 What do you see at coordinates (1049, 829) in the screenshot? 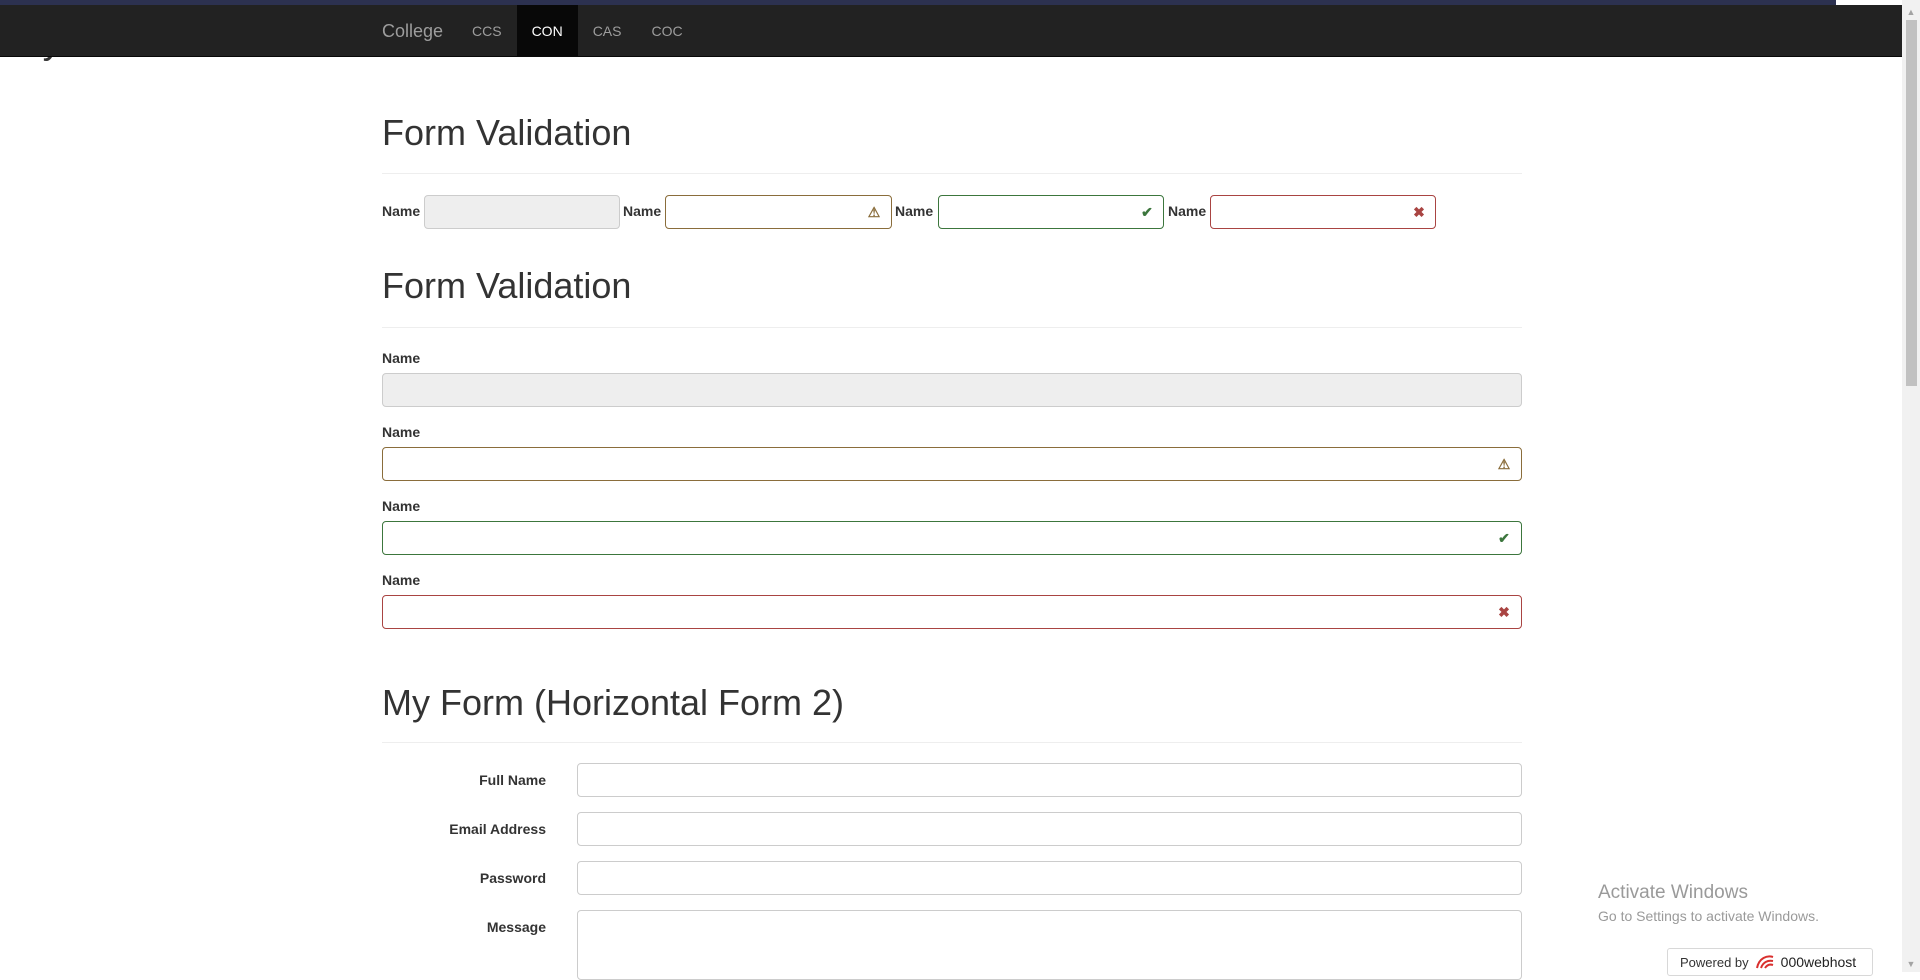
I see `email-address-input` at bounding box center [1049, 829].